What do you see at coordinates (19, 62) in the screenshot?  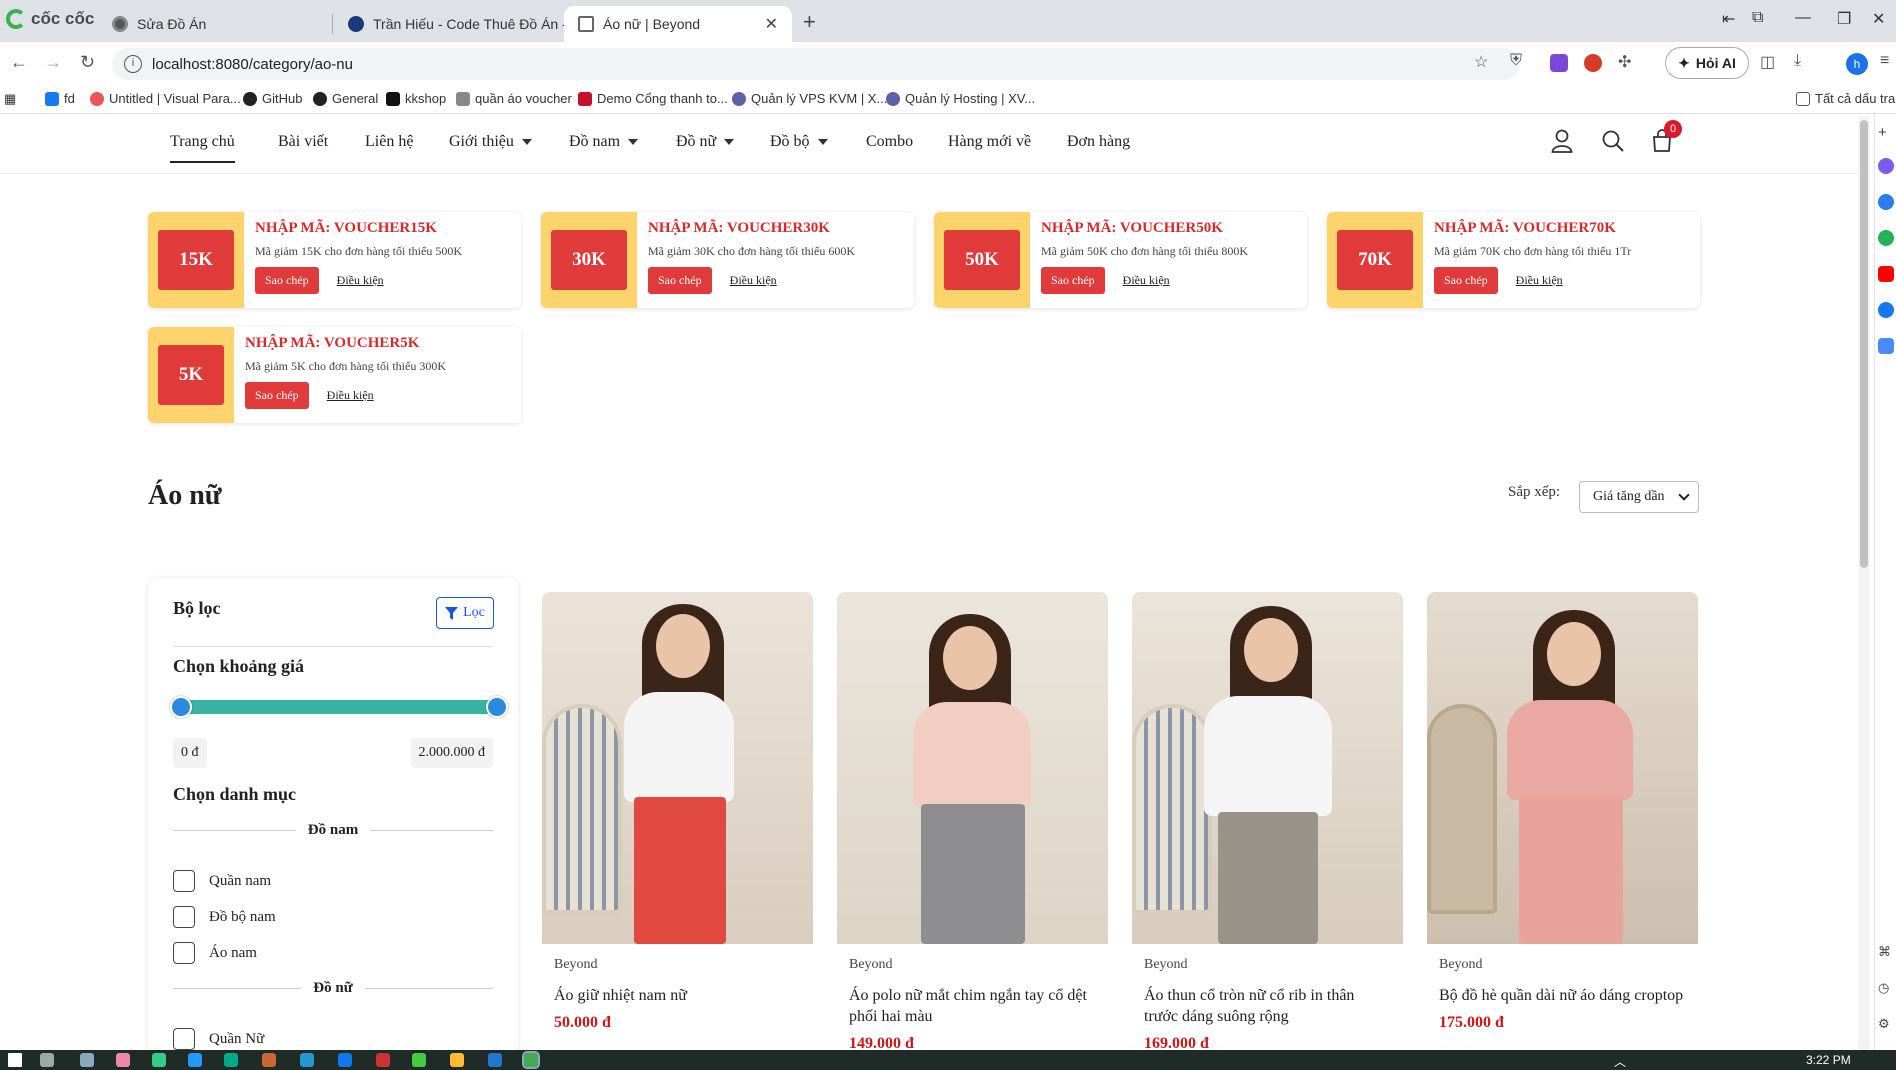 I see `back-icon: ←` at bounding box center [19, 62].